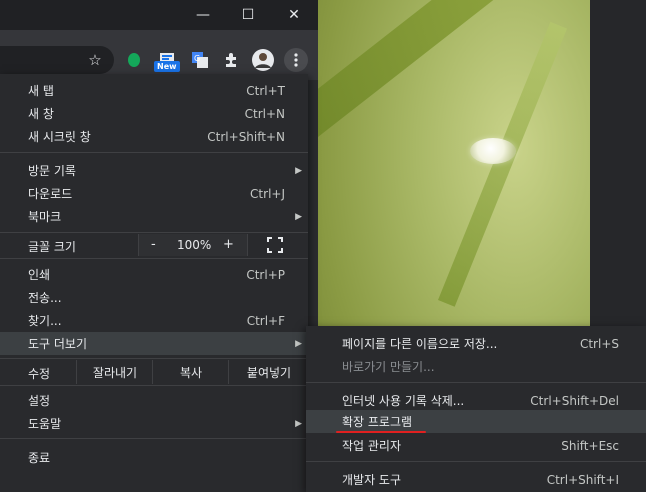 The height and width of the screenshot is (492, 646). I want to click on fullscreen-icon, so click(275, 245).